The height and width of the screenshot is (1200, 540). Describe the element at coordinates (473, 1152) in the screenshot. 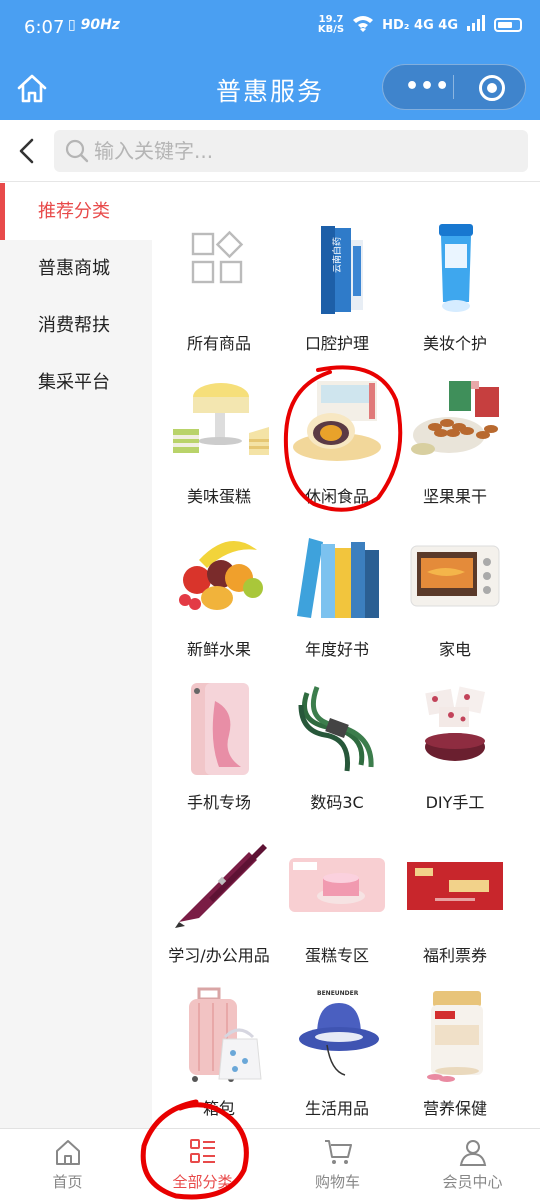

I see `user-icon` at that location.